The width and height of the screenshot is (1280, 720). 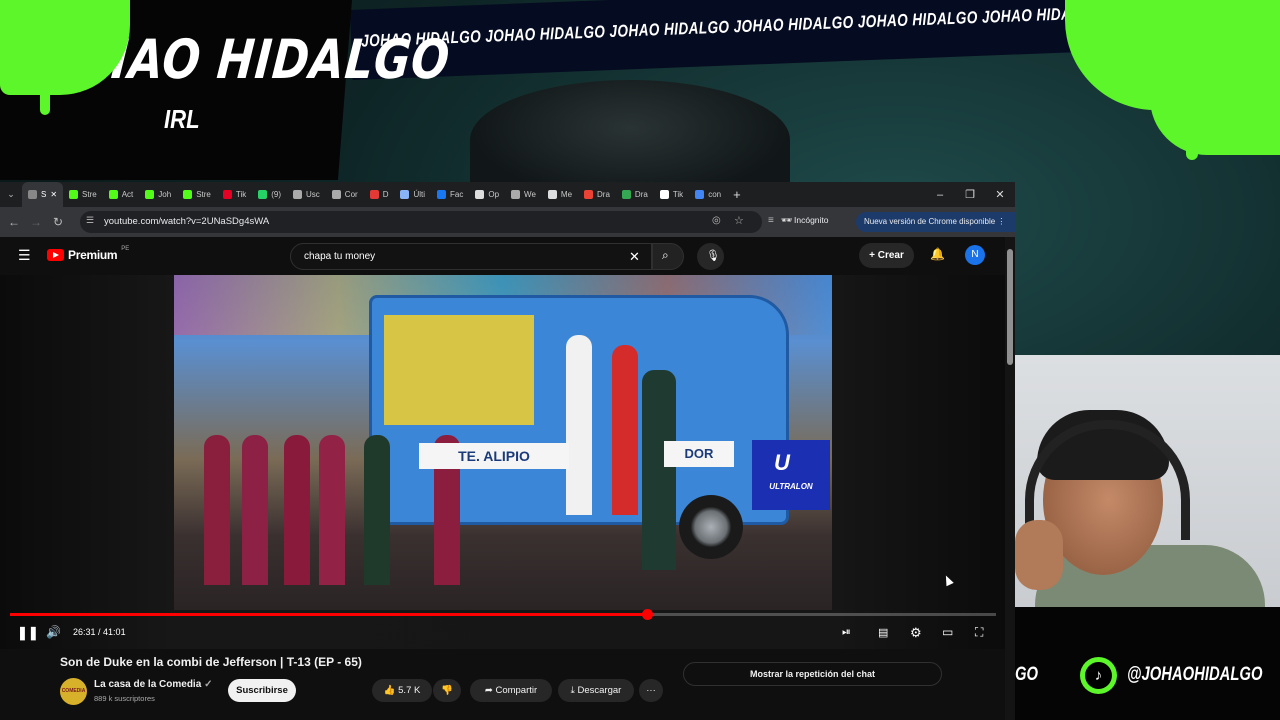 I want to click on browser-tab: Act, so click(x=121, y=194).